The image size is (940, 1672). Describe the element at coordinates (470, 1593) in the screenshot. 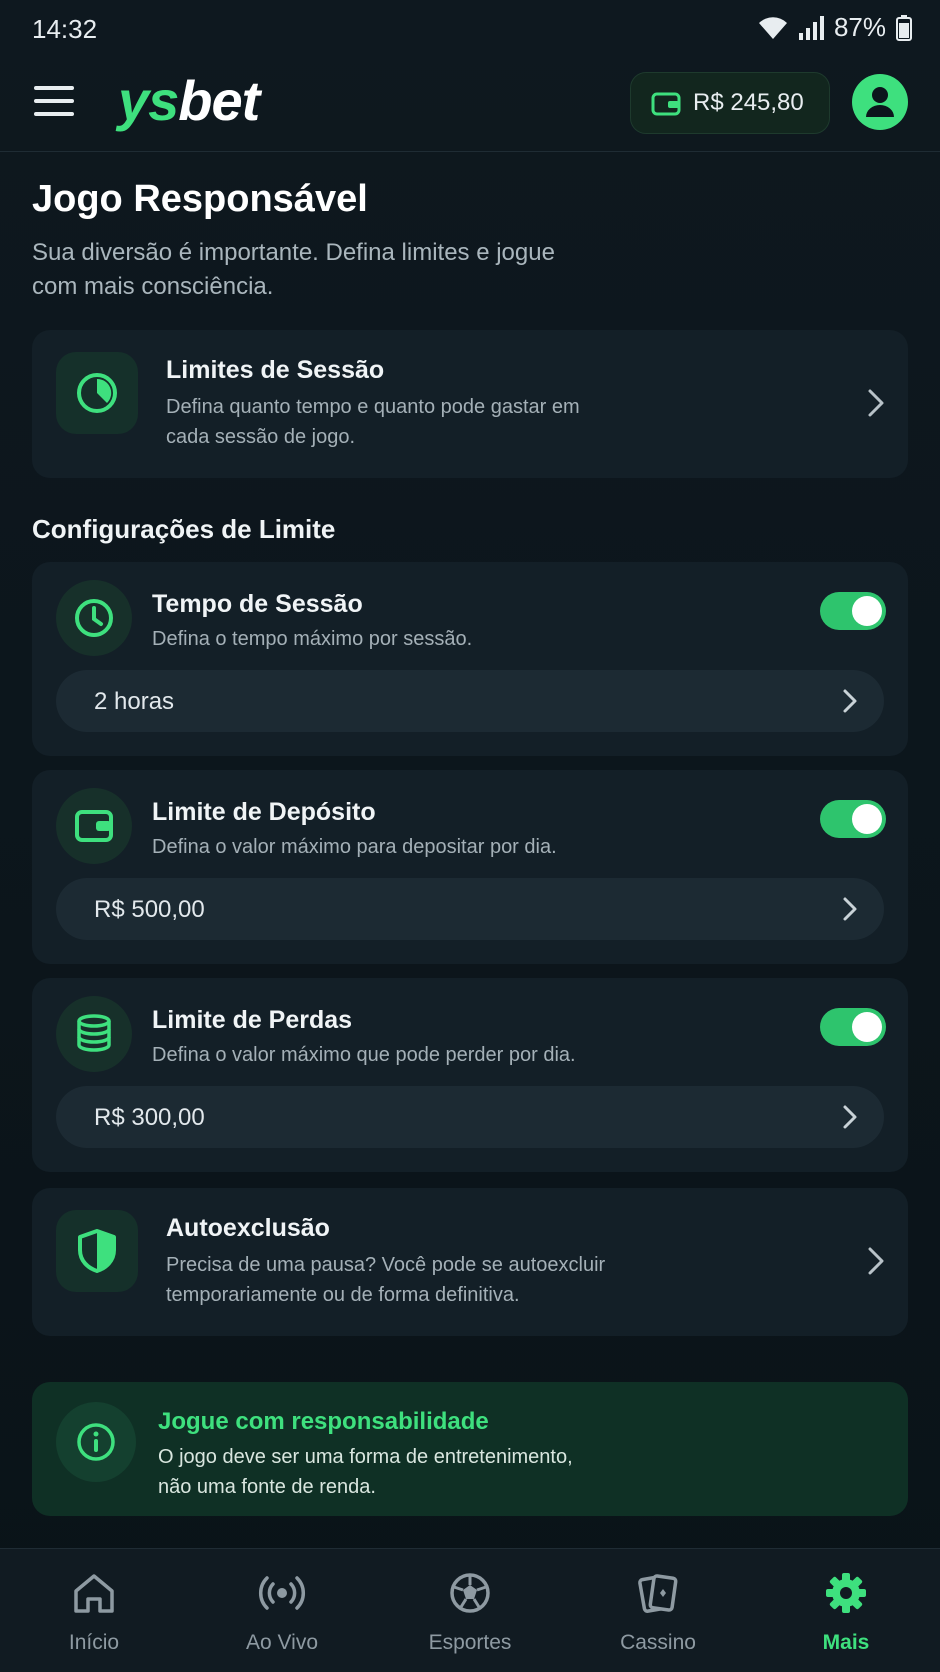

I see `sports-ball-icon` at that location.